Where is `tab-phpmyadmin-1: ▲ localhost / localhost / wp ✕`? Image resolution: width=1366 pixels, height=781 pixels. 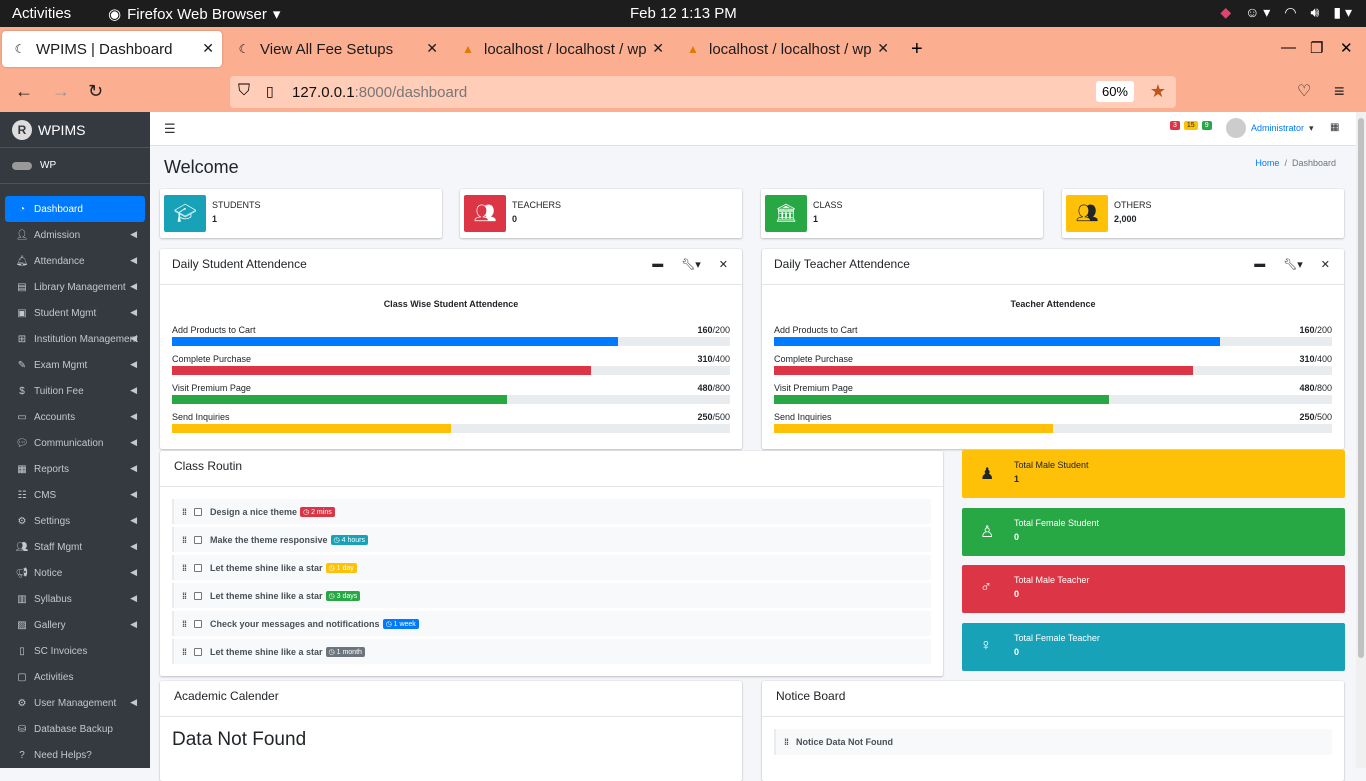 tab-phpmyadmin-1: ▲ localhost / localhost / wp ✕ is located at coordinates (561, 49).